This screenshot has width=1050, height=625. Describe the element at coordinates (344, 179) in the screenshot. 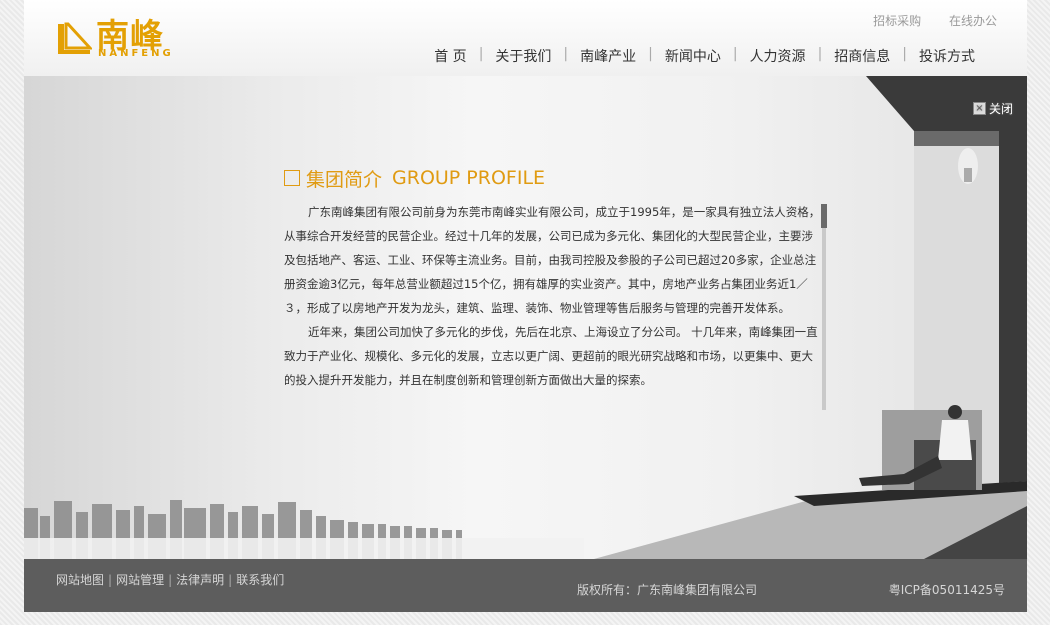

I see `section-title-cn: 集团简介` at that location.